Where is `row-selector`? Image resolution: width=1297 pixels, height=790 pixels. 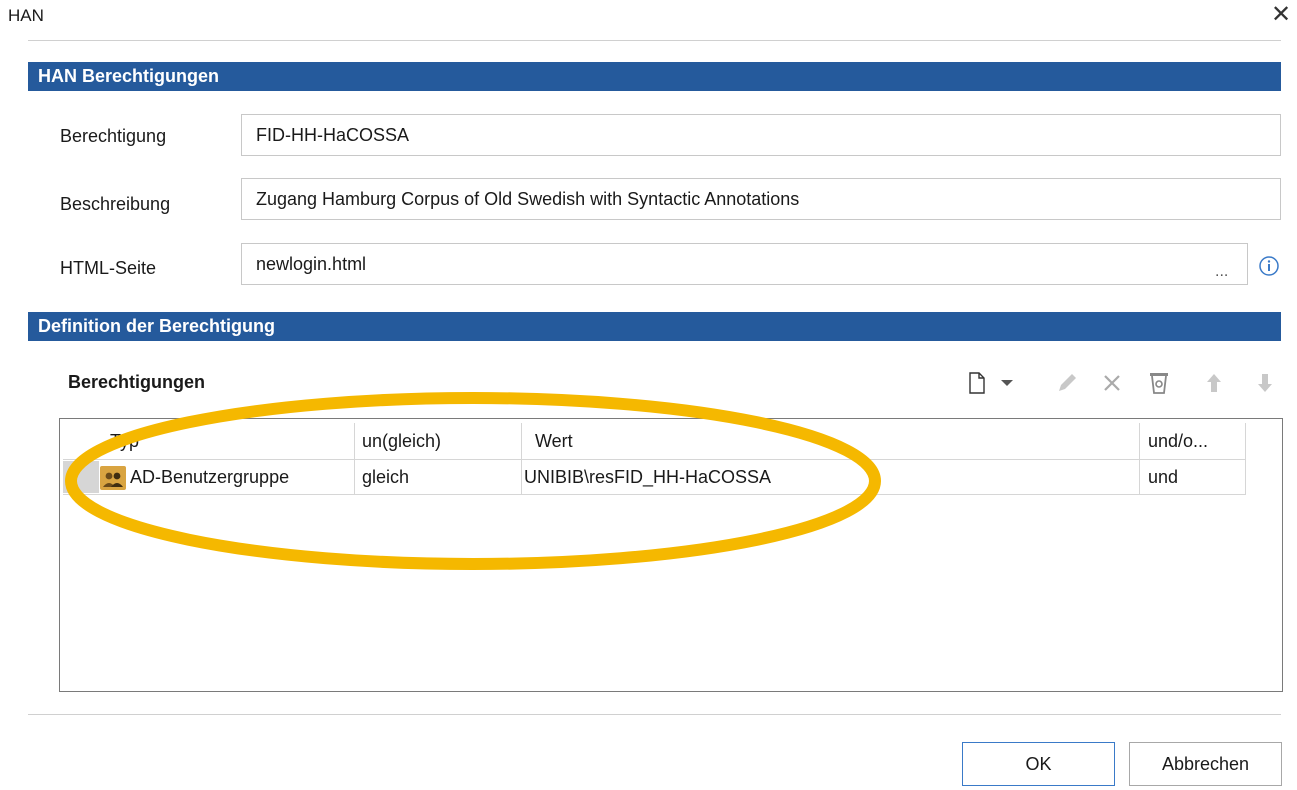
row-selector is located at coordinates (81, 477).